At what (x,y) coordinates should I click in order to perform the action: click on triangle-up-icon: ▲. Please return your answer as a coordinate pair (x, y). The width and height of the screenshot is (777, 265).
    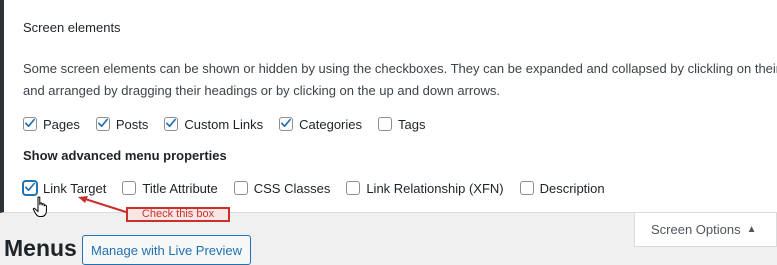
    Looking at the image, I should click on (751, 229).